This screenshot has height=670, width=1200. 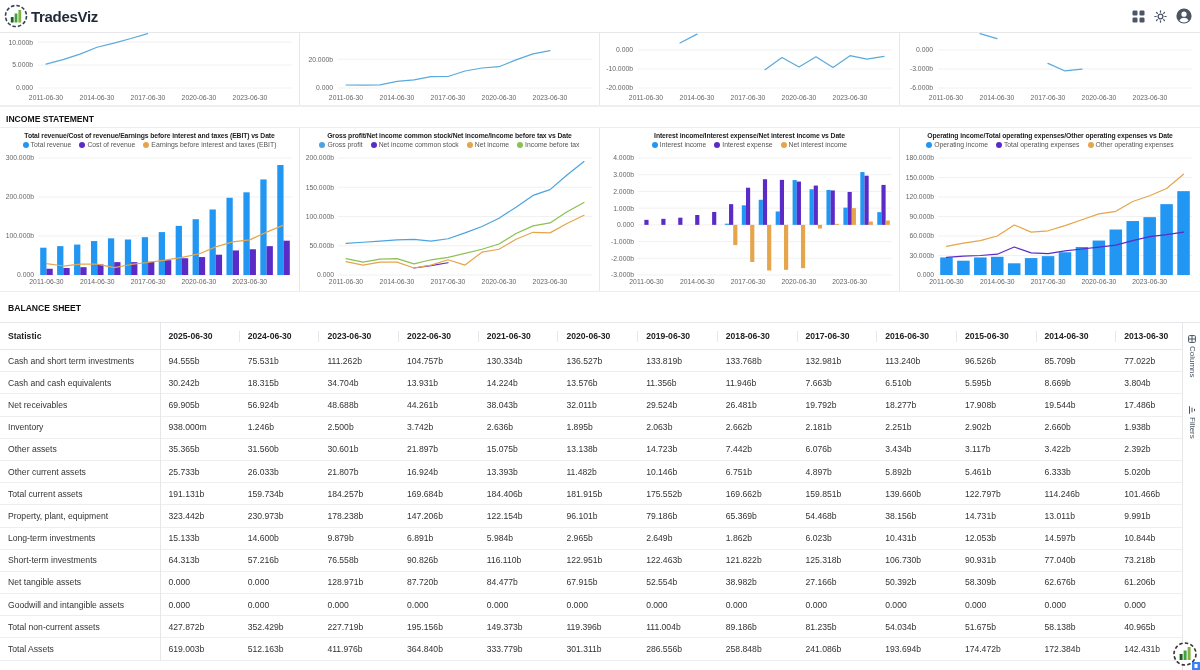 What do you see at coordinates (741, 582) in the screenshot?
I see `table-cell: 38.982b` at bounding box center [741, 582].